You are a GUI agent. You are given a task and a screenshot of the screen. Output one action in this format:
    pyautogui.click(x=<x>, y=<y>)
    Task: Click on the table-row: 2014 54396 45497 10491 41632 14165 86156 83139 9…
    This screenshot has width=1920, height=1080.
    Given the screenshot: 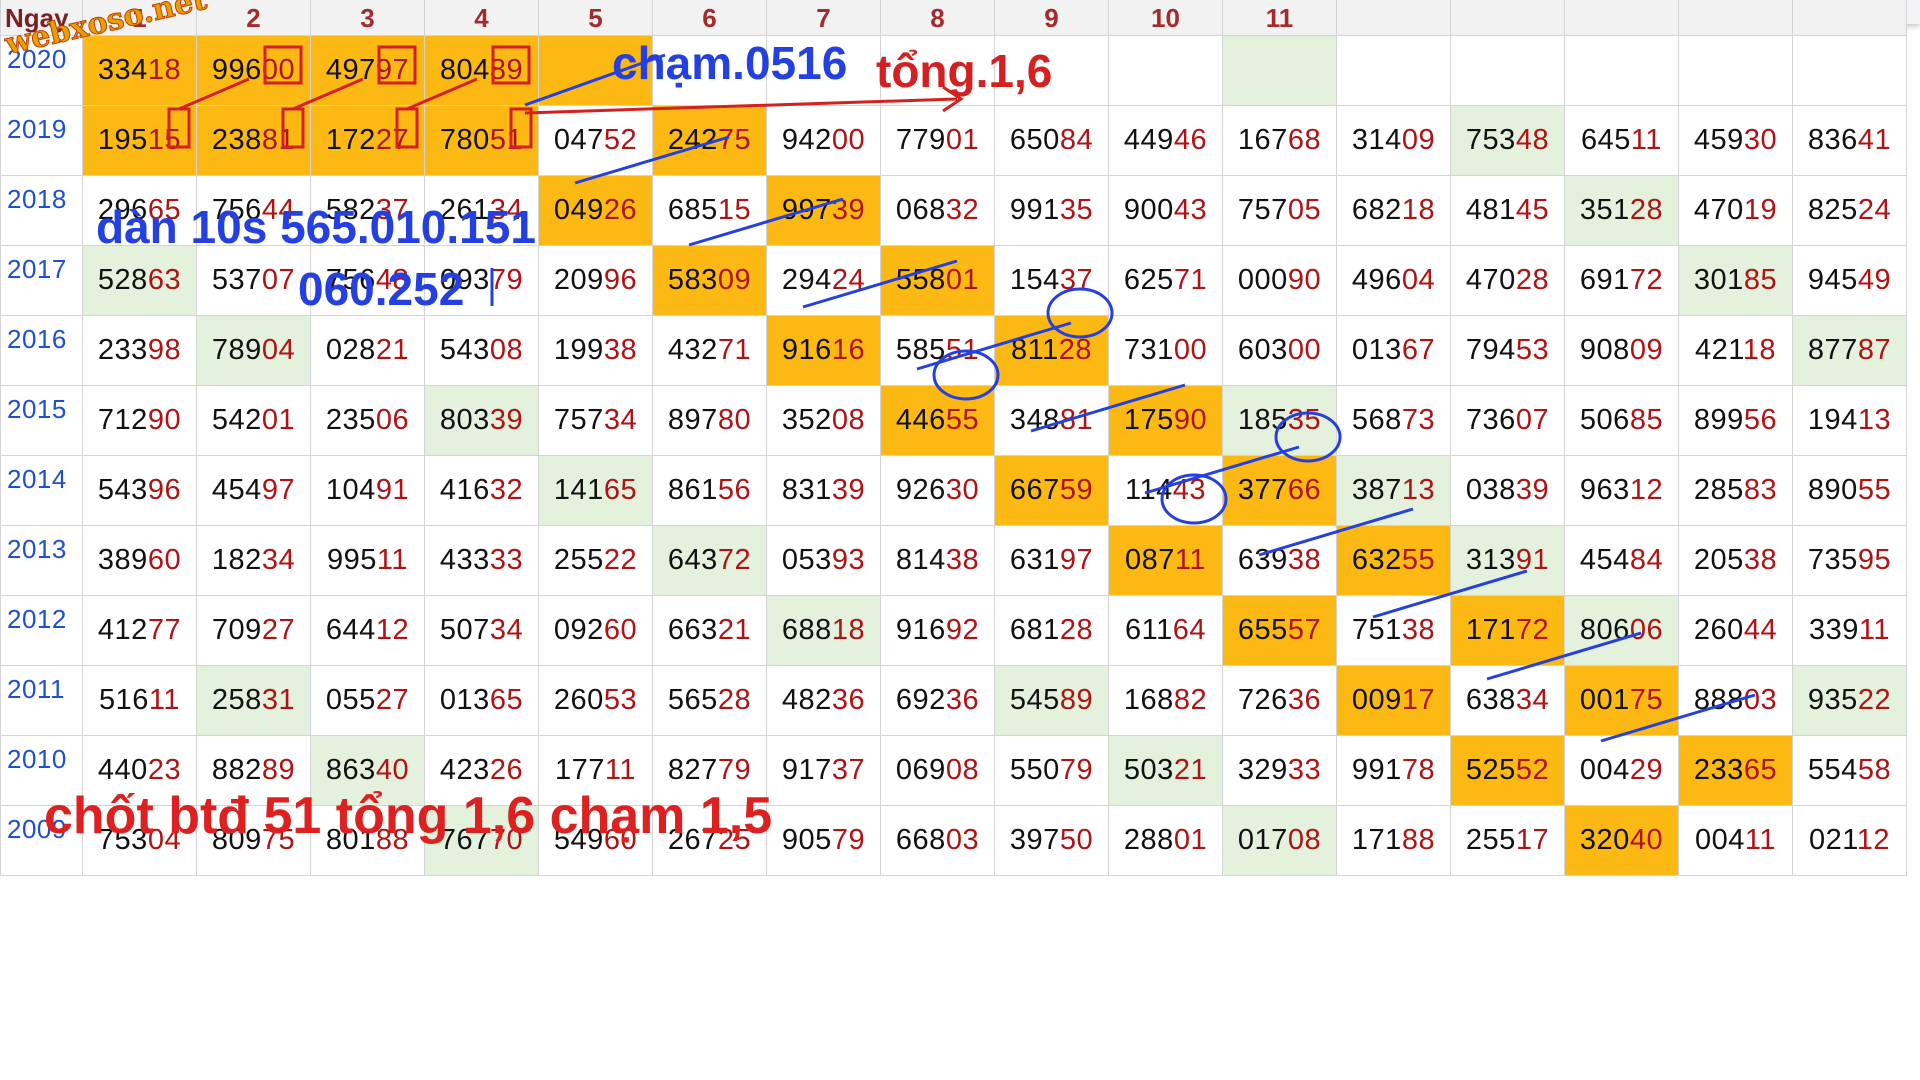 What is the action you would take?
    pyautogui.click(x=953, y=490)
    